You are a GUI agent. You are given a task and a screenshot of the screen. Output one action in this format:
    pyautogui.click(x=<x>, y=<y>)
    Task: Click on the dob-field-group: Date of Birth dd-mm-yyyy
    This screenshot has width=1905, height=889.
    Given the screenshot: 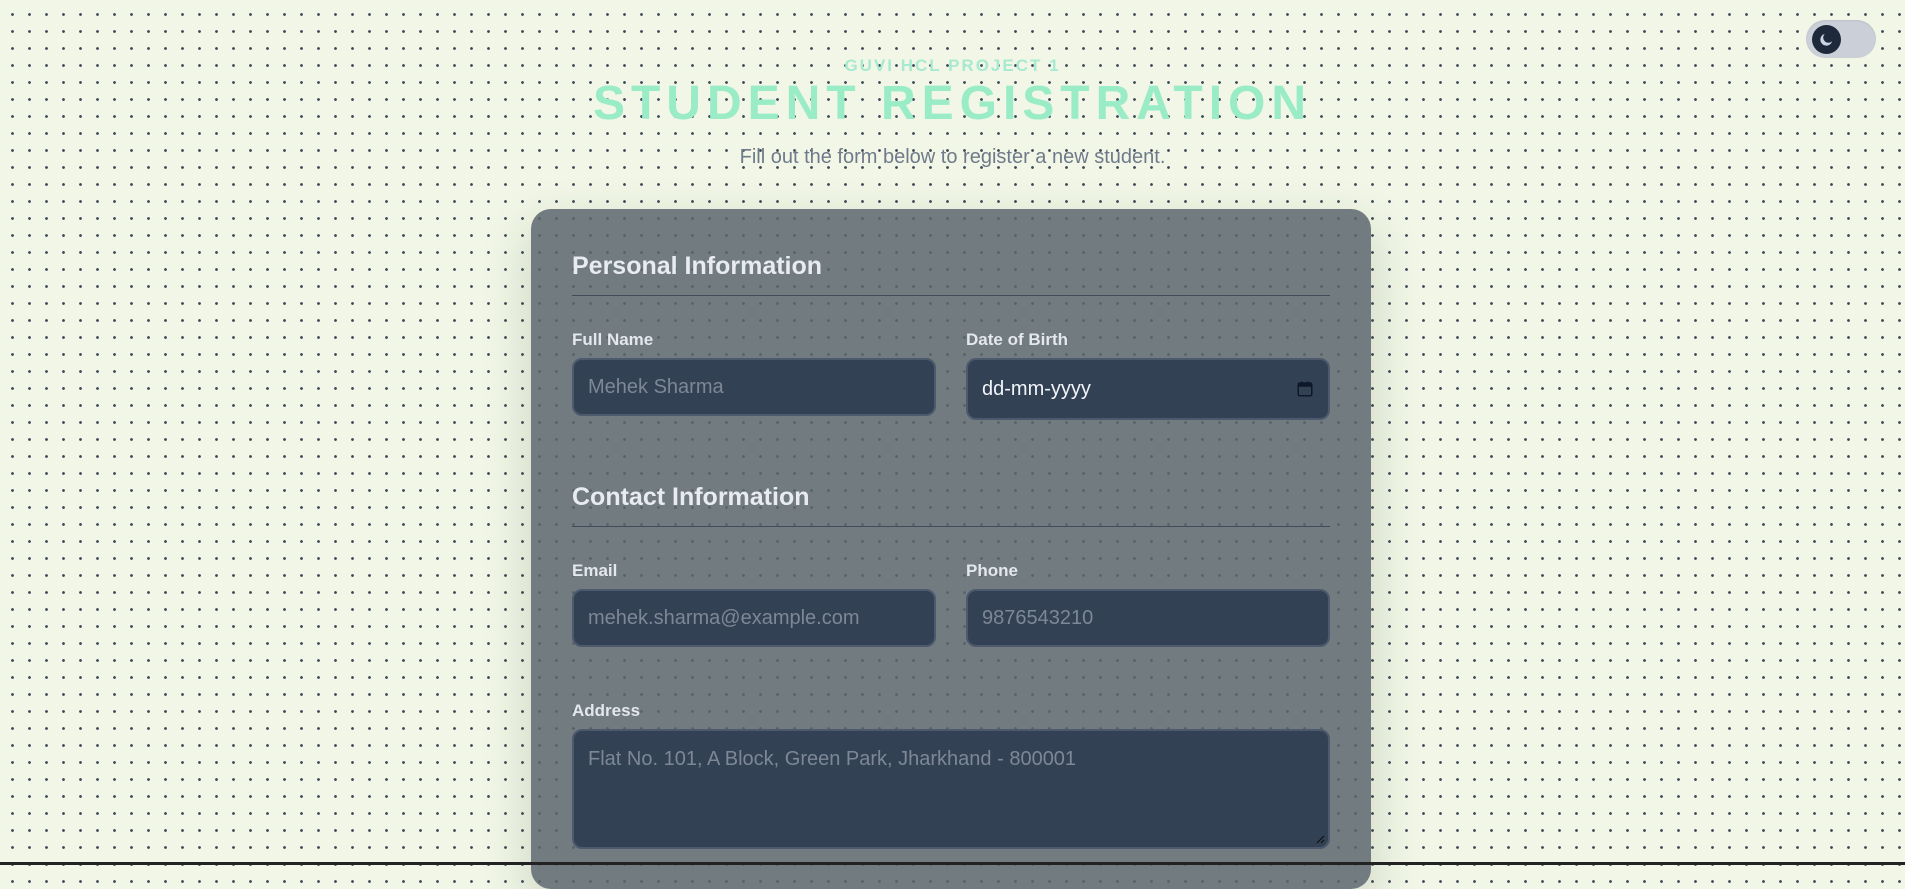 What is the action you would take?
    pyautogui.click(x=1148, y=375)
    